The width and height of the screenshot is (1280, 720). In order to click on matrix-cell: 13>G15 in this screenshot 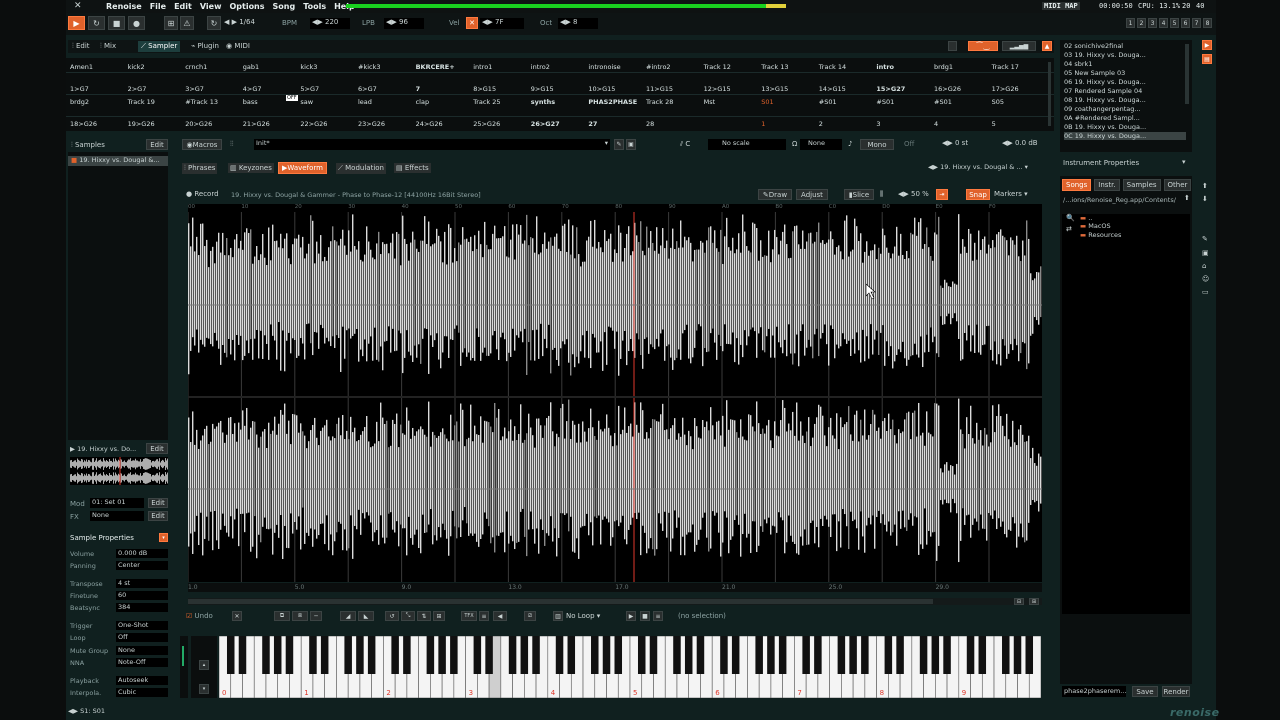, I will do `click(774, 89)`.